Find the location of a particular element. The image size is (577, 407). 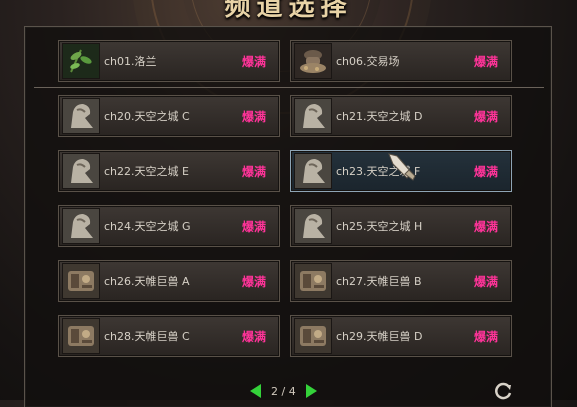

channel-name: ch21.天空之城 D is located at coordinates (379, 116).